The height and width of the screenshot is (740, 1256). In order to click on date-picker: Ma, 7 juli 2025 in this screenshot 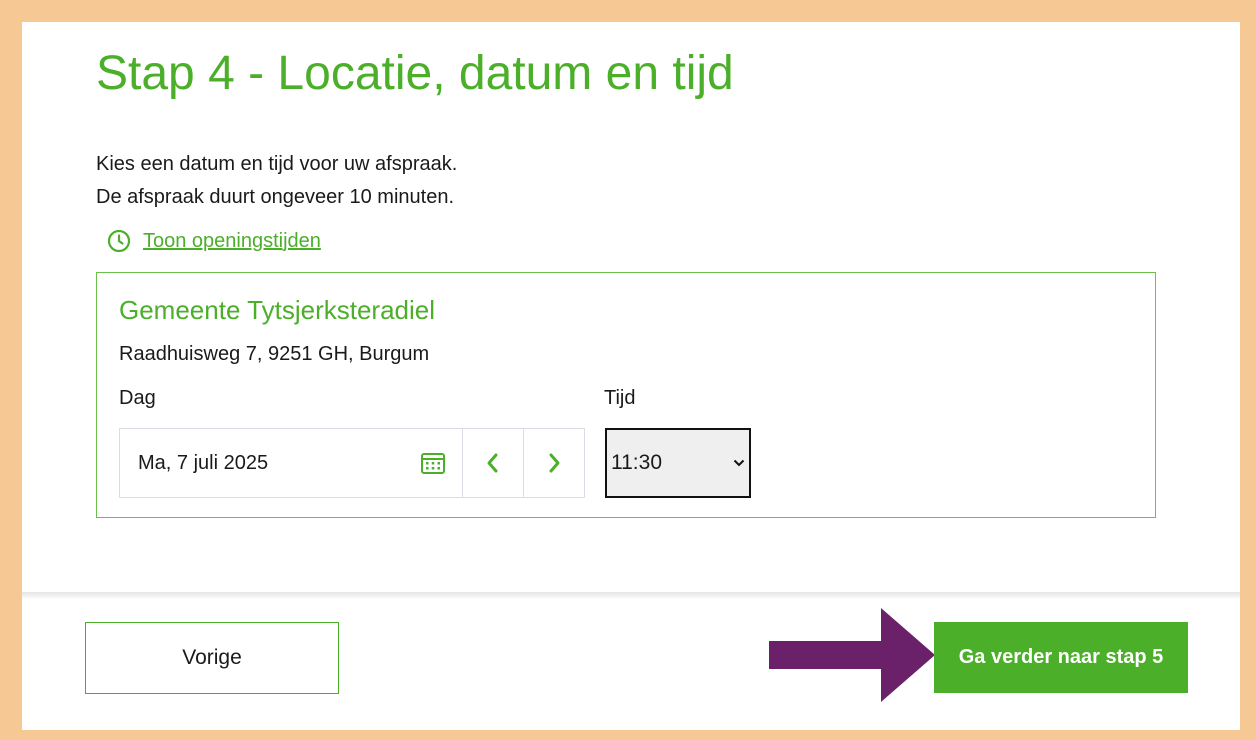, I will do `click(352, 463)`.